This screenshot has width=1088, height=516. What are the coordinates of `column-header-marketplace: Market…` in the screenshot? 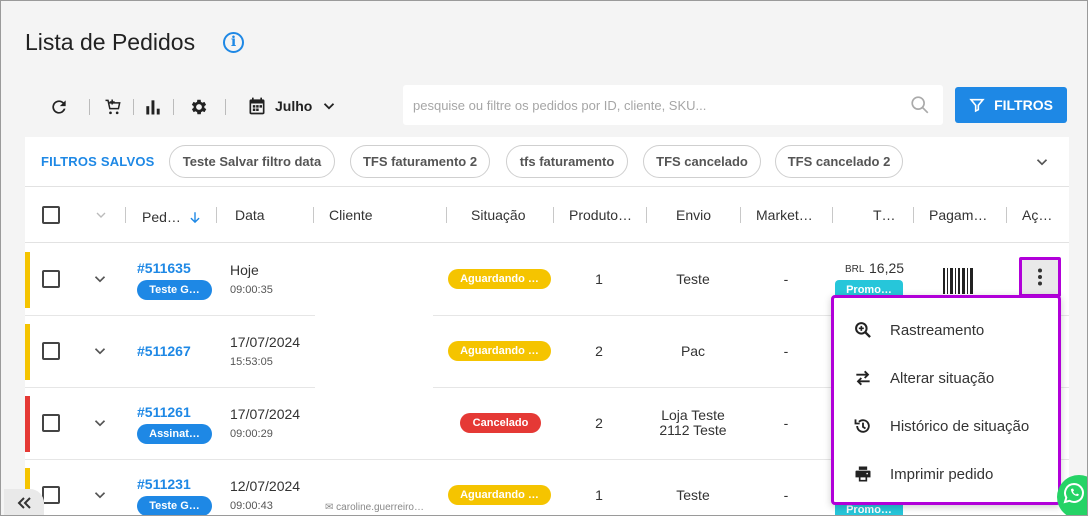 It's located at (784, 215).